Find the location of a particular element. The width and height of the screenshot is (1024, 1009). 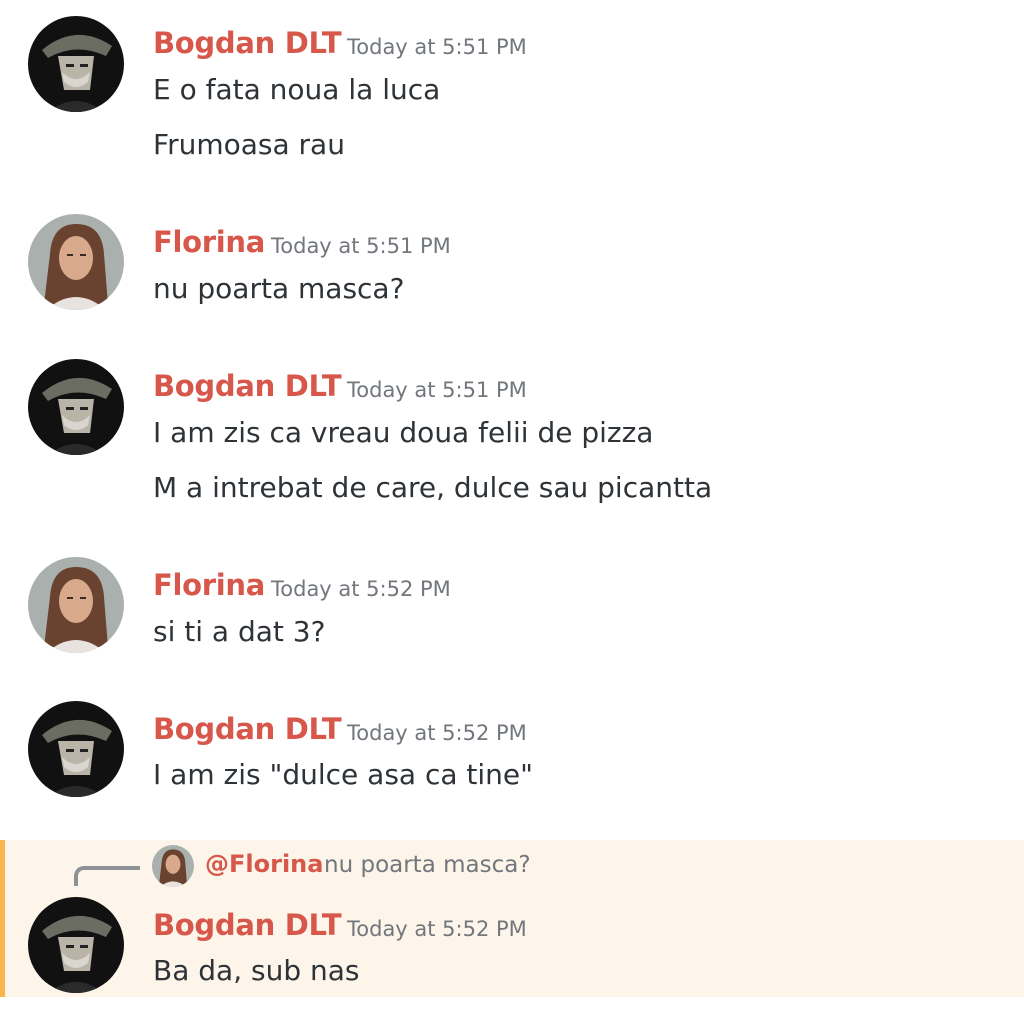

mention-highlight-bar is located at coordinates (2, 918).